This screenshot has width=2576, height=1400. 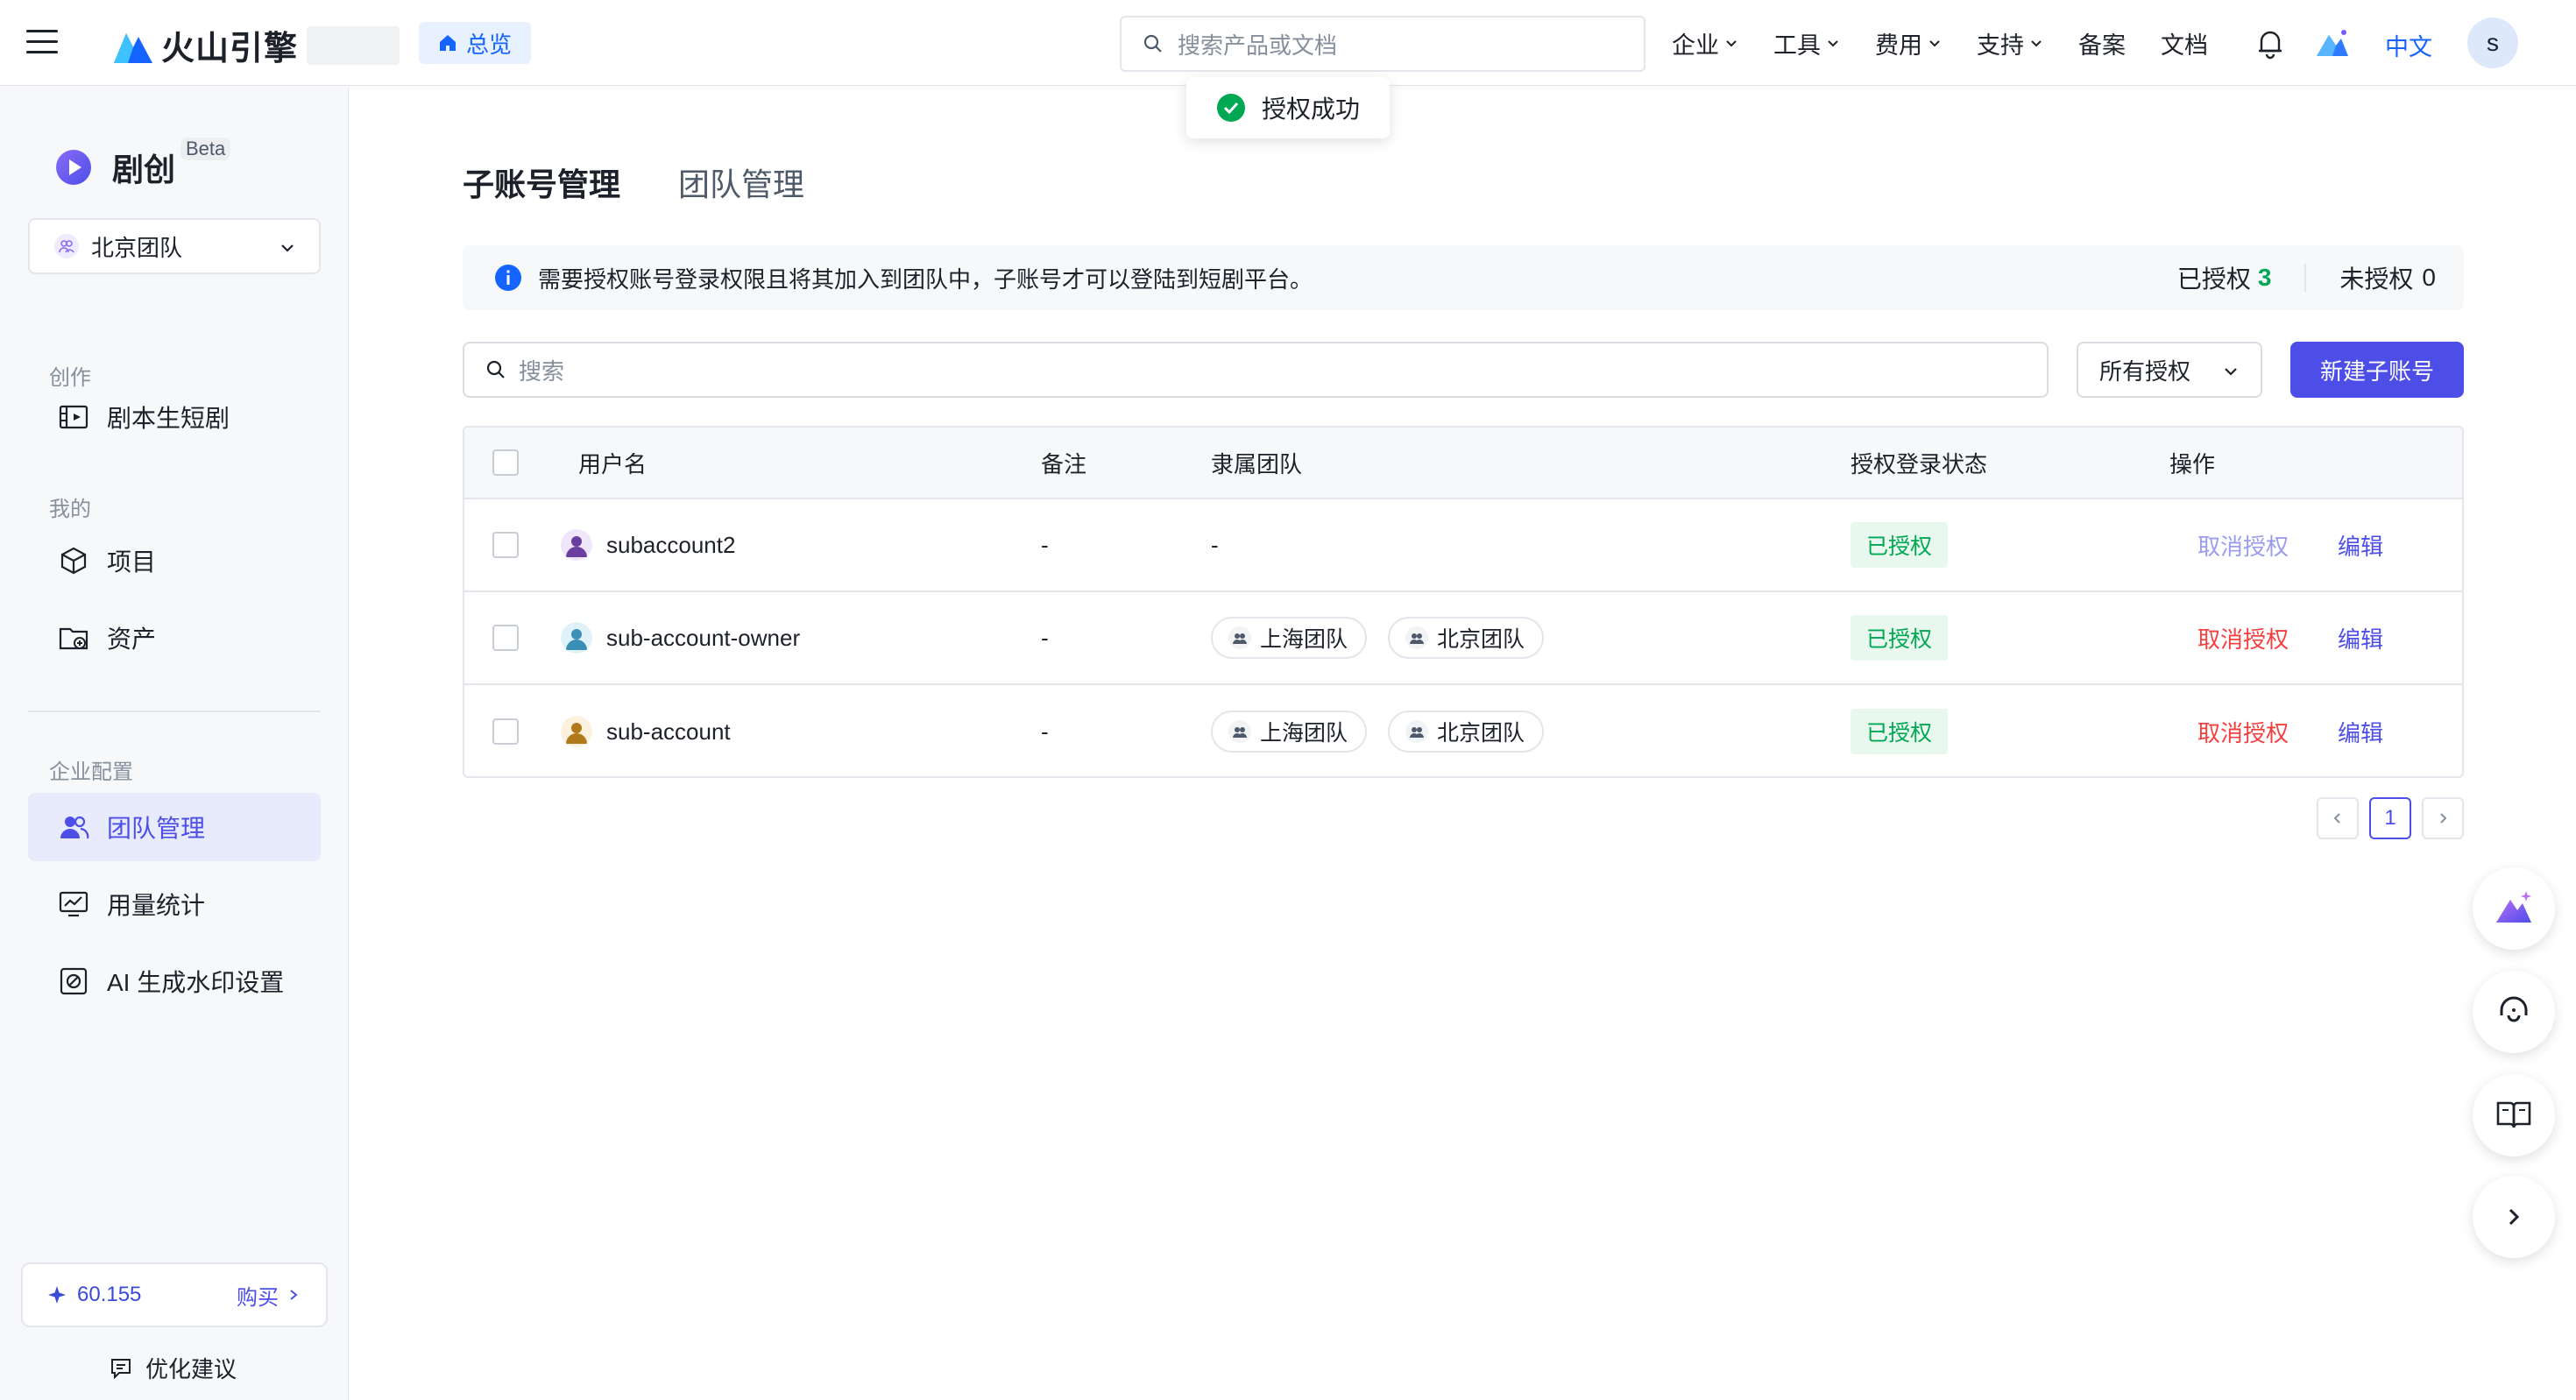 I want to click on users-icon, so click(x=74, y=827).